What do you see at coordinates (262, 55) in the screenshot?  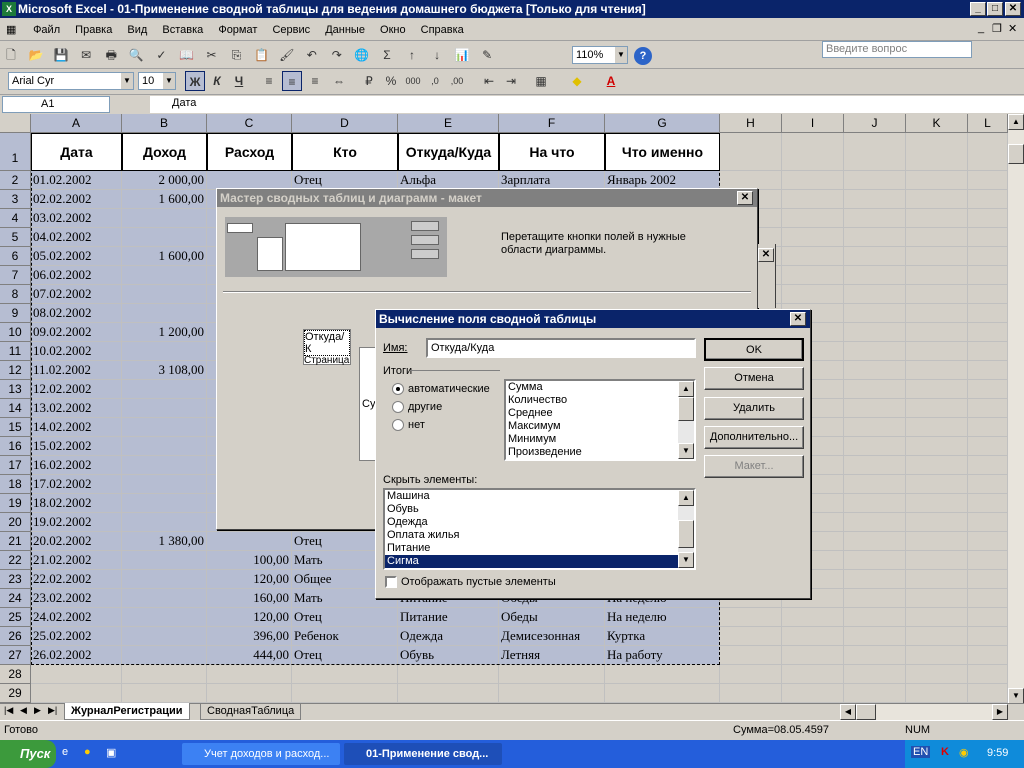 I see `paste-icon: 📋` at bounding box center [262, 55].